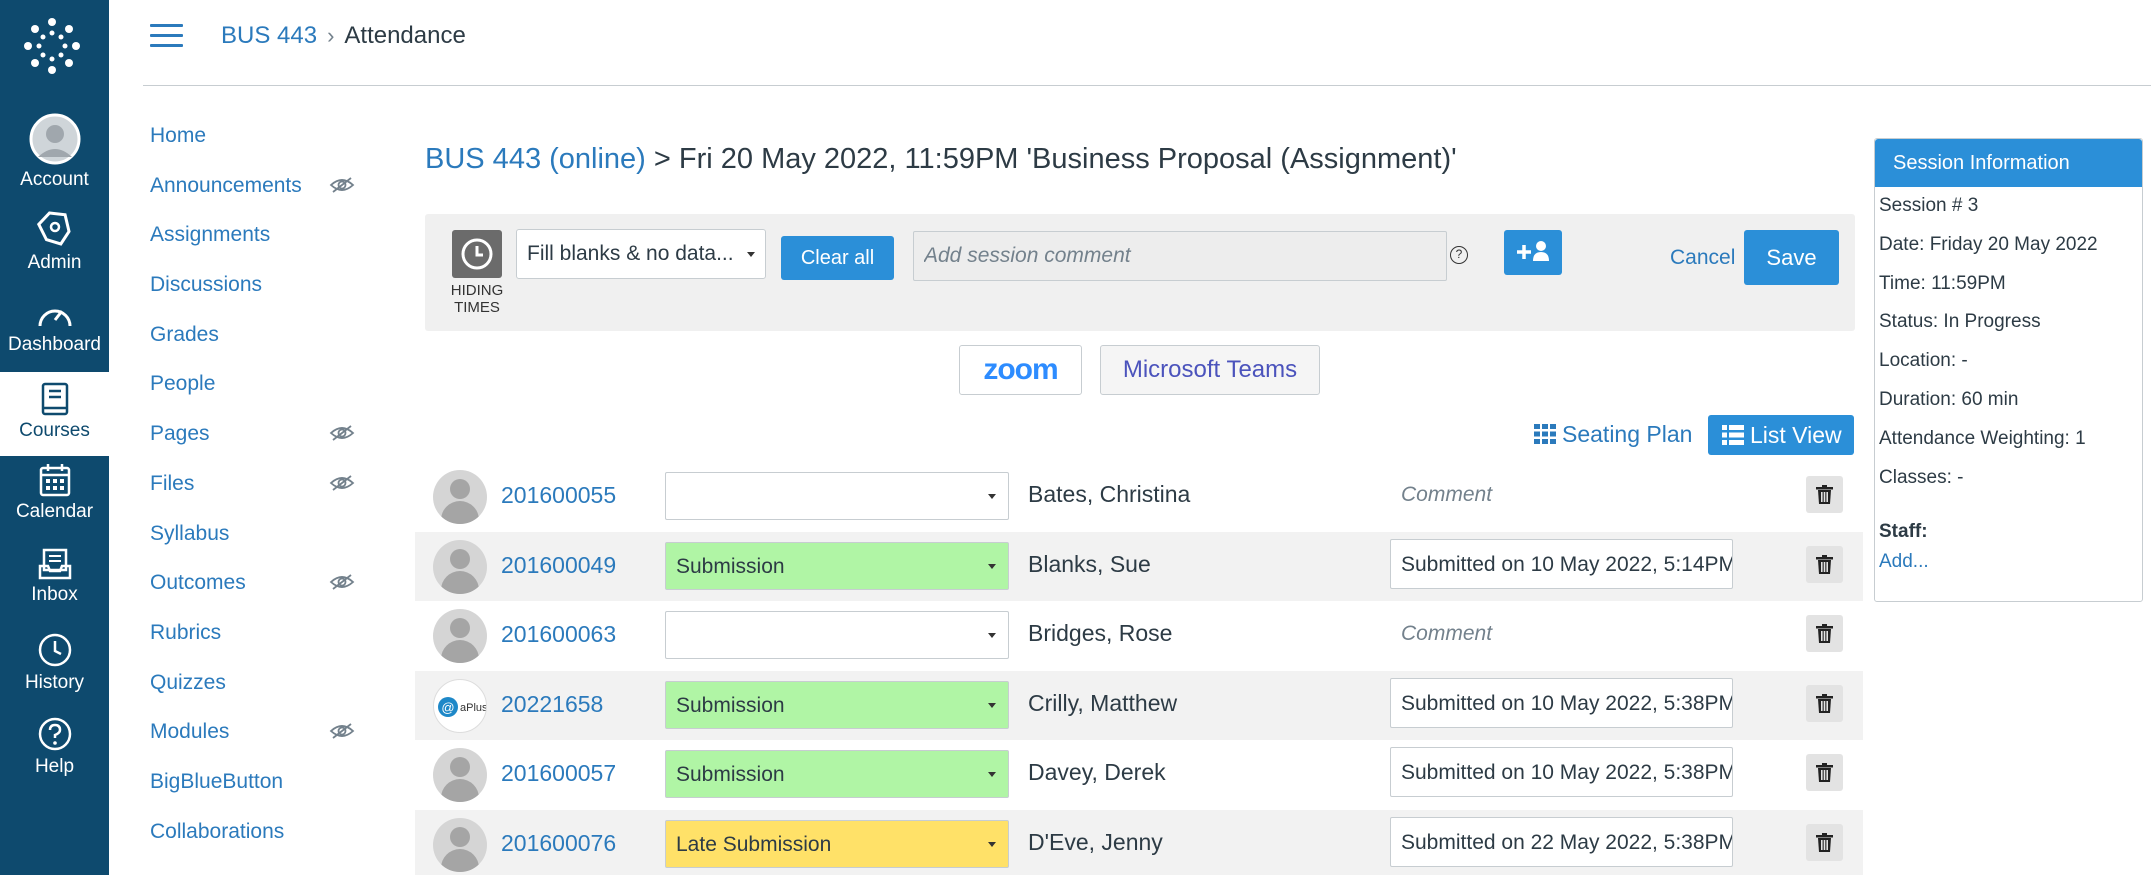  Describe the element at coordinates (252, 298) in the screenshot. I see `course-nav-item-discussions: Discussions` at that location.